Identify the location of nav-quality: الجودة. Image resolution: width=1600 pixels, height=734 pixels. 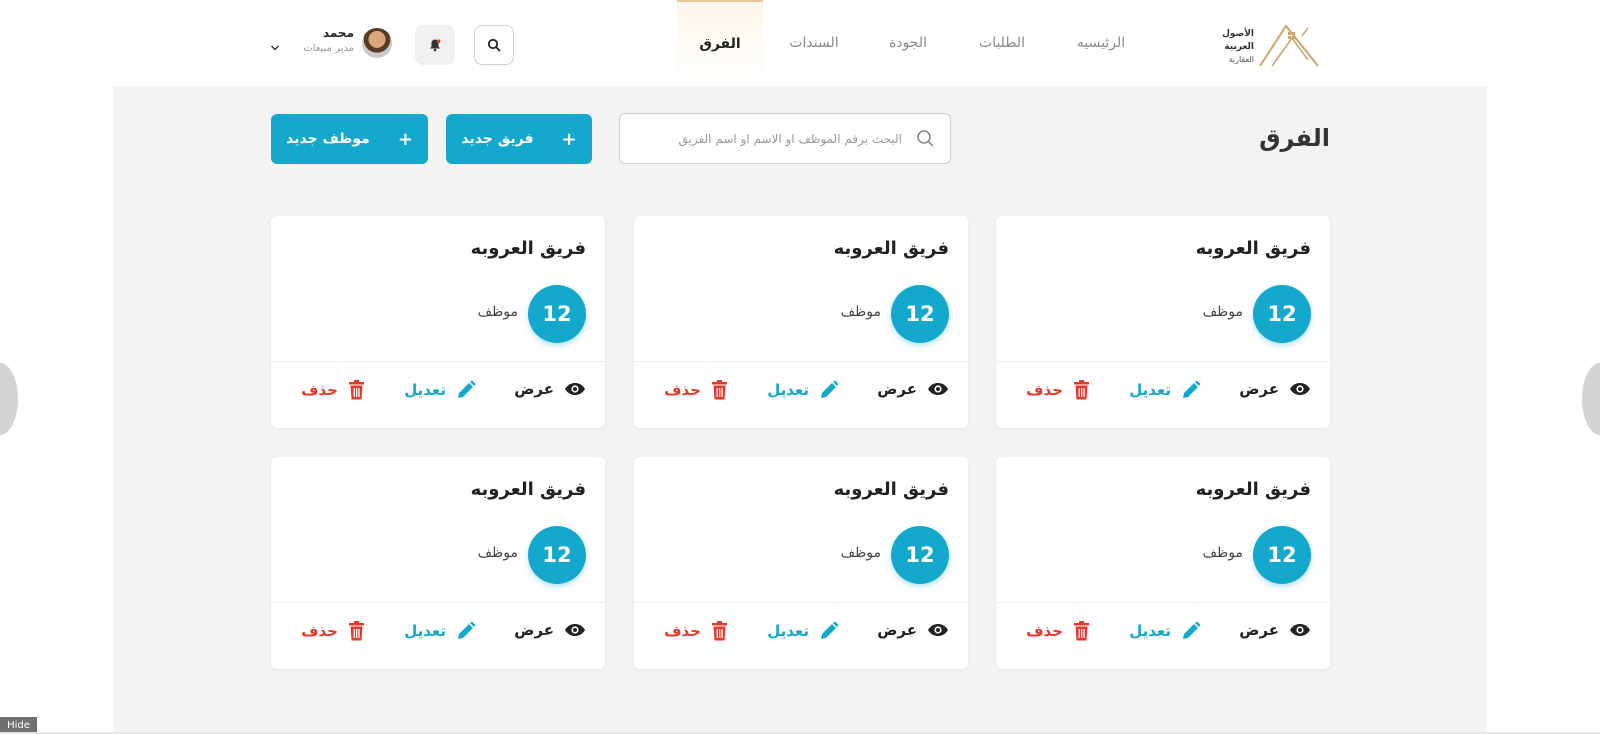
(908, 43).